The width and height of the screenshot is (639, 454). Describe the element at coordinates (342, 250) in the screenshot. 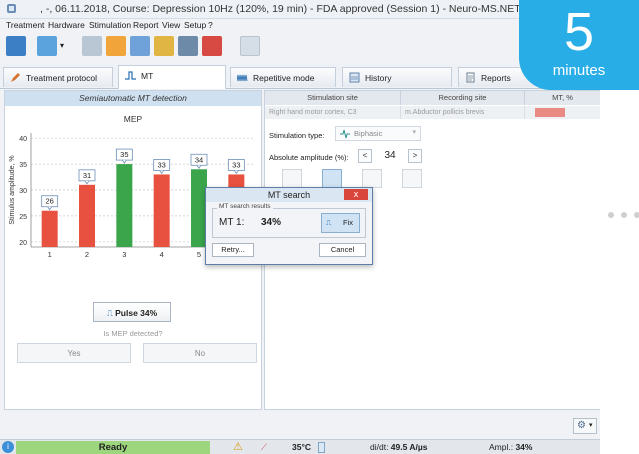

I see `cancel-button: Cancel` at that location.